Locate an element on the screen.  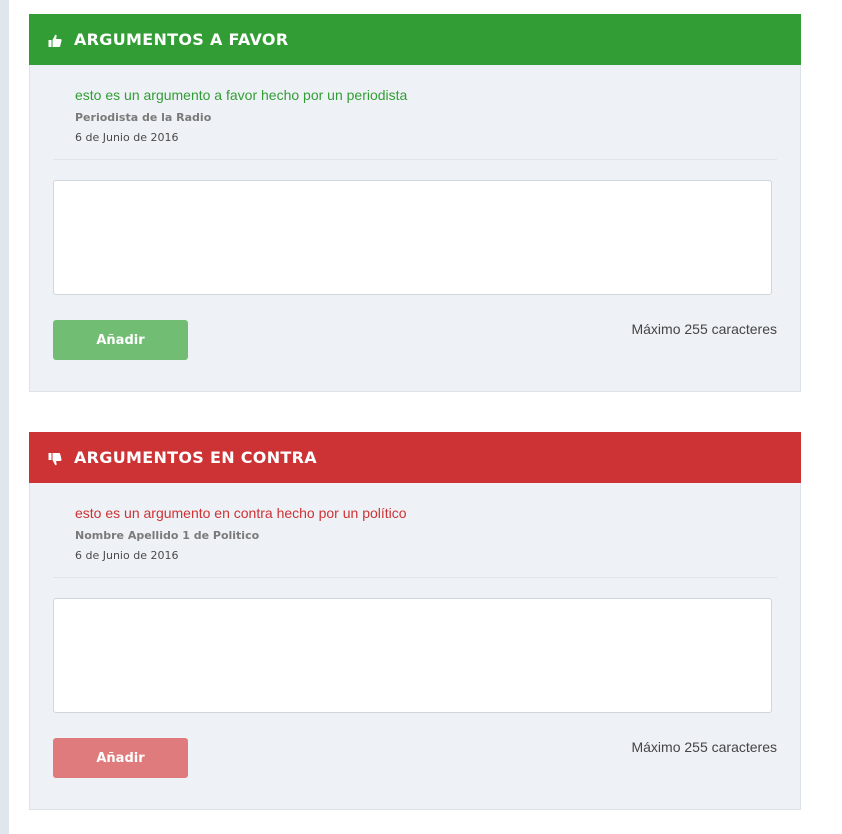
favor-panel-header: ARGUMENTOS A FAVOR is located at coordinates (415, 39).